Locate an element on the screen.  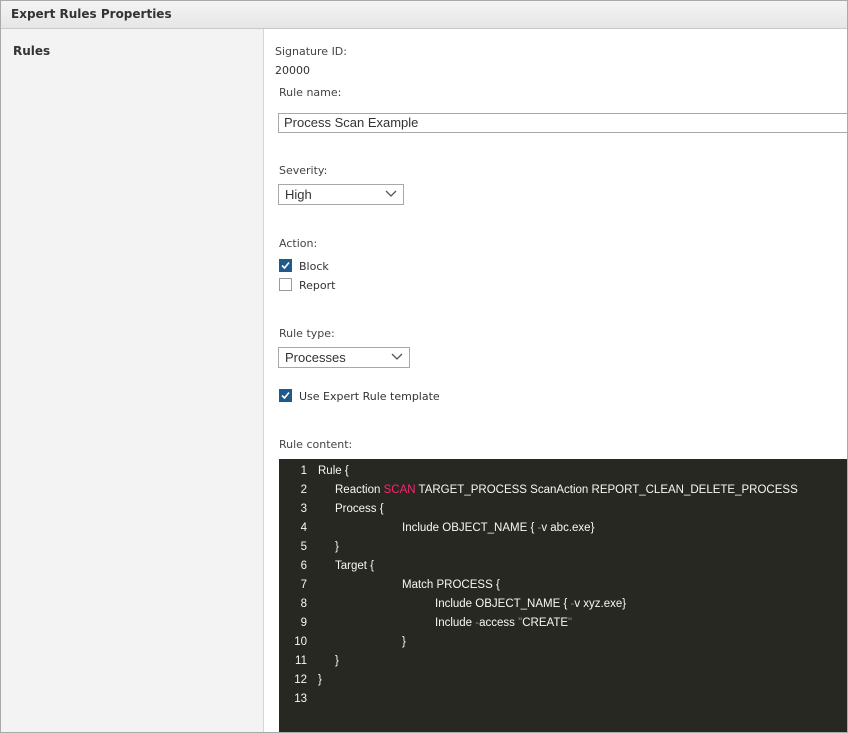
report-checkbox is located at coordinates (285, 284).